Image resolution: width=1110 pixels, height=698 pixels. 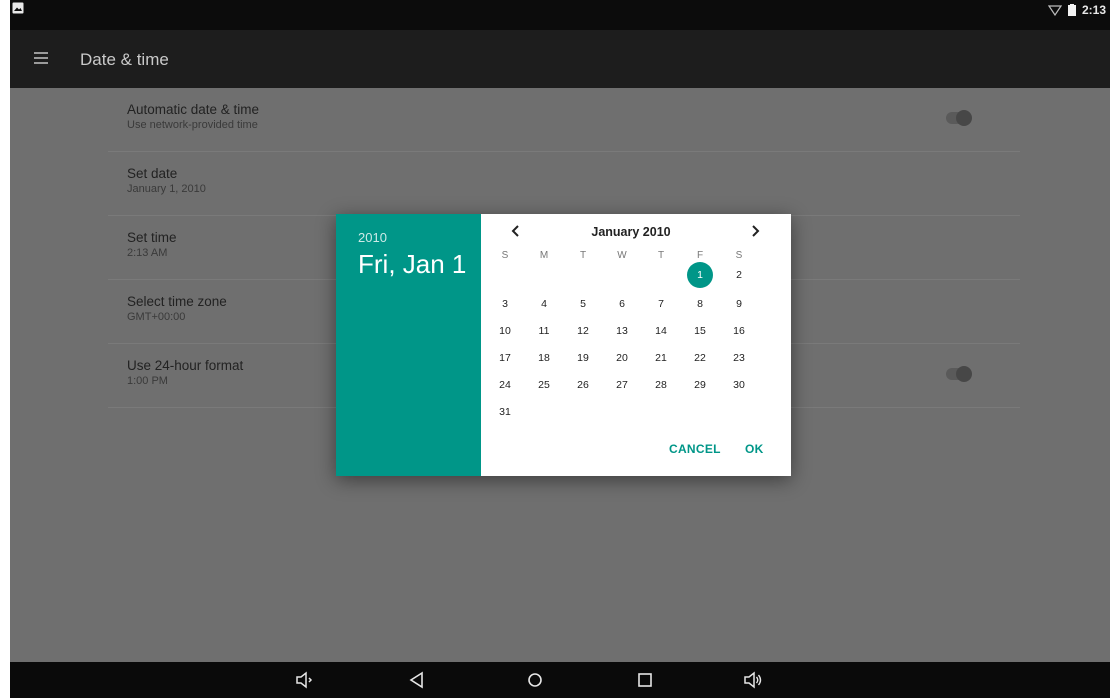 I want to click on volume-up-icon, so click(x=753, y=680).